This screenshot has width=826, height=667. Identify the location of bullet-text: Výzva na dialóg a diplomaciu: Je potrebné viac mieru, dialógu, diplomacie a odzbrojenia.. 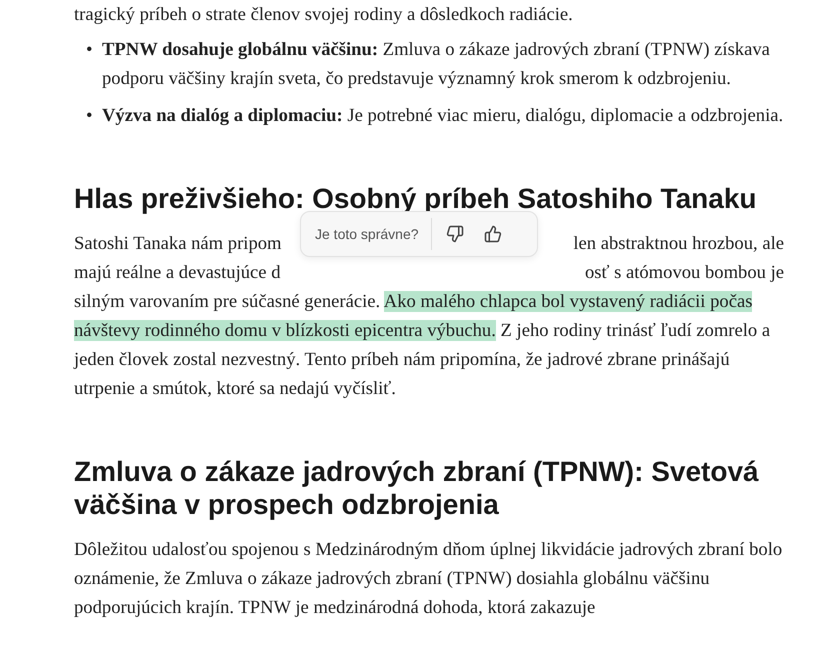
(443, 116).